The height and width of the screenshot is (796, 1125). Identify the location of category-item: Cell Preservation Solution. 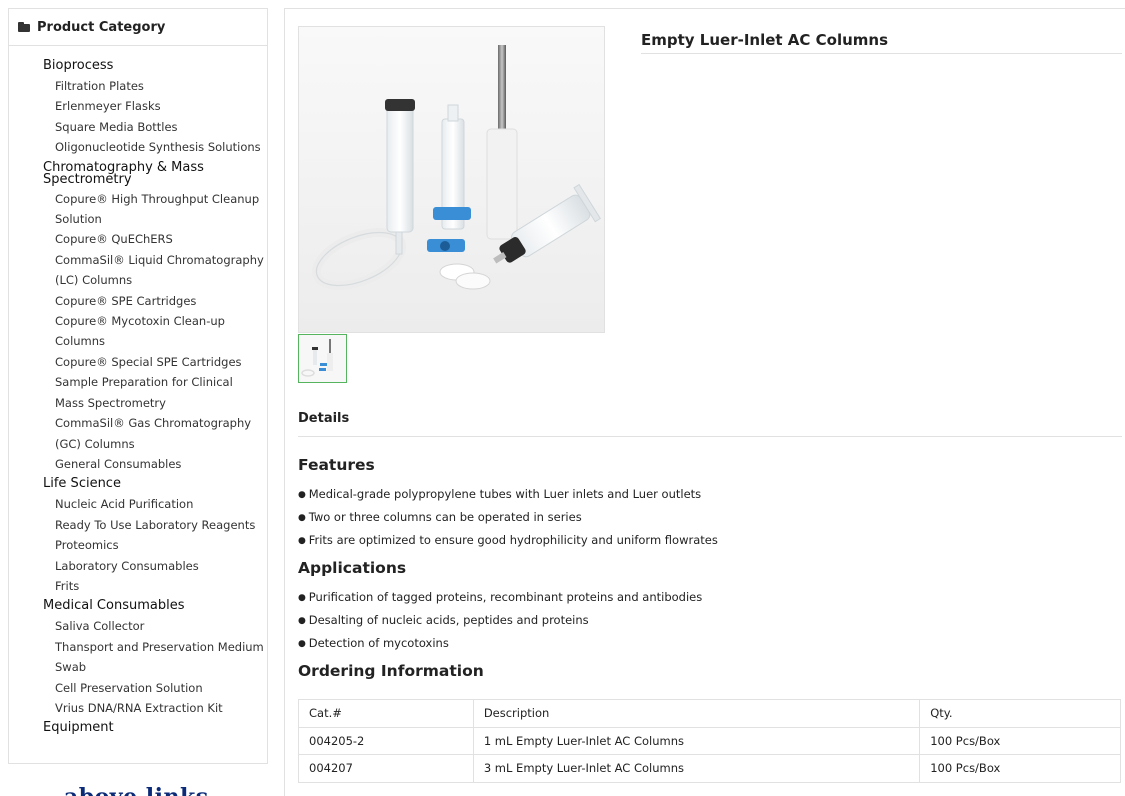
(138, 688).